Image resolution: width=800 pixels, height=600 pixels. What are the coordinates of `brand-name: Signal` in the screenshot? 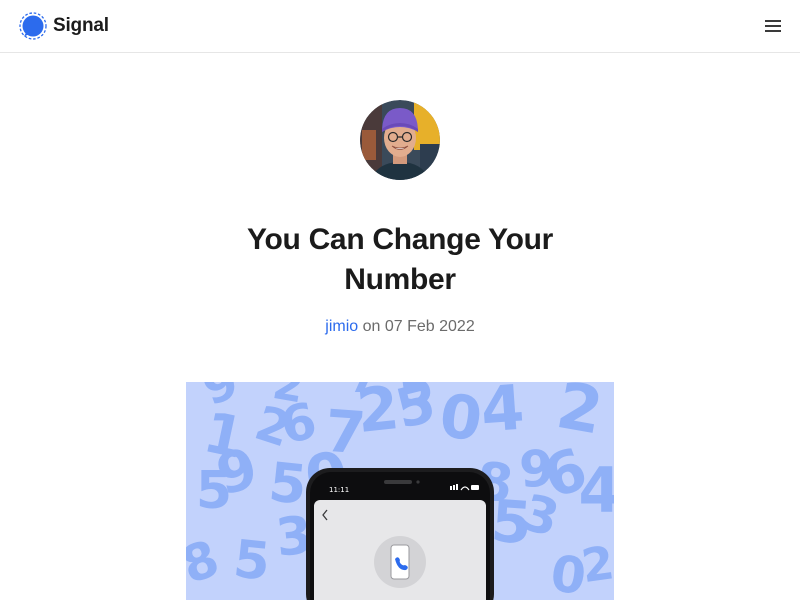 It's located at (81, 25).